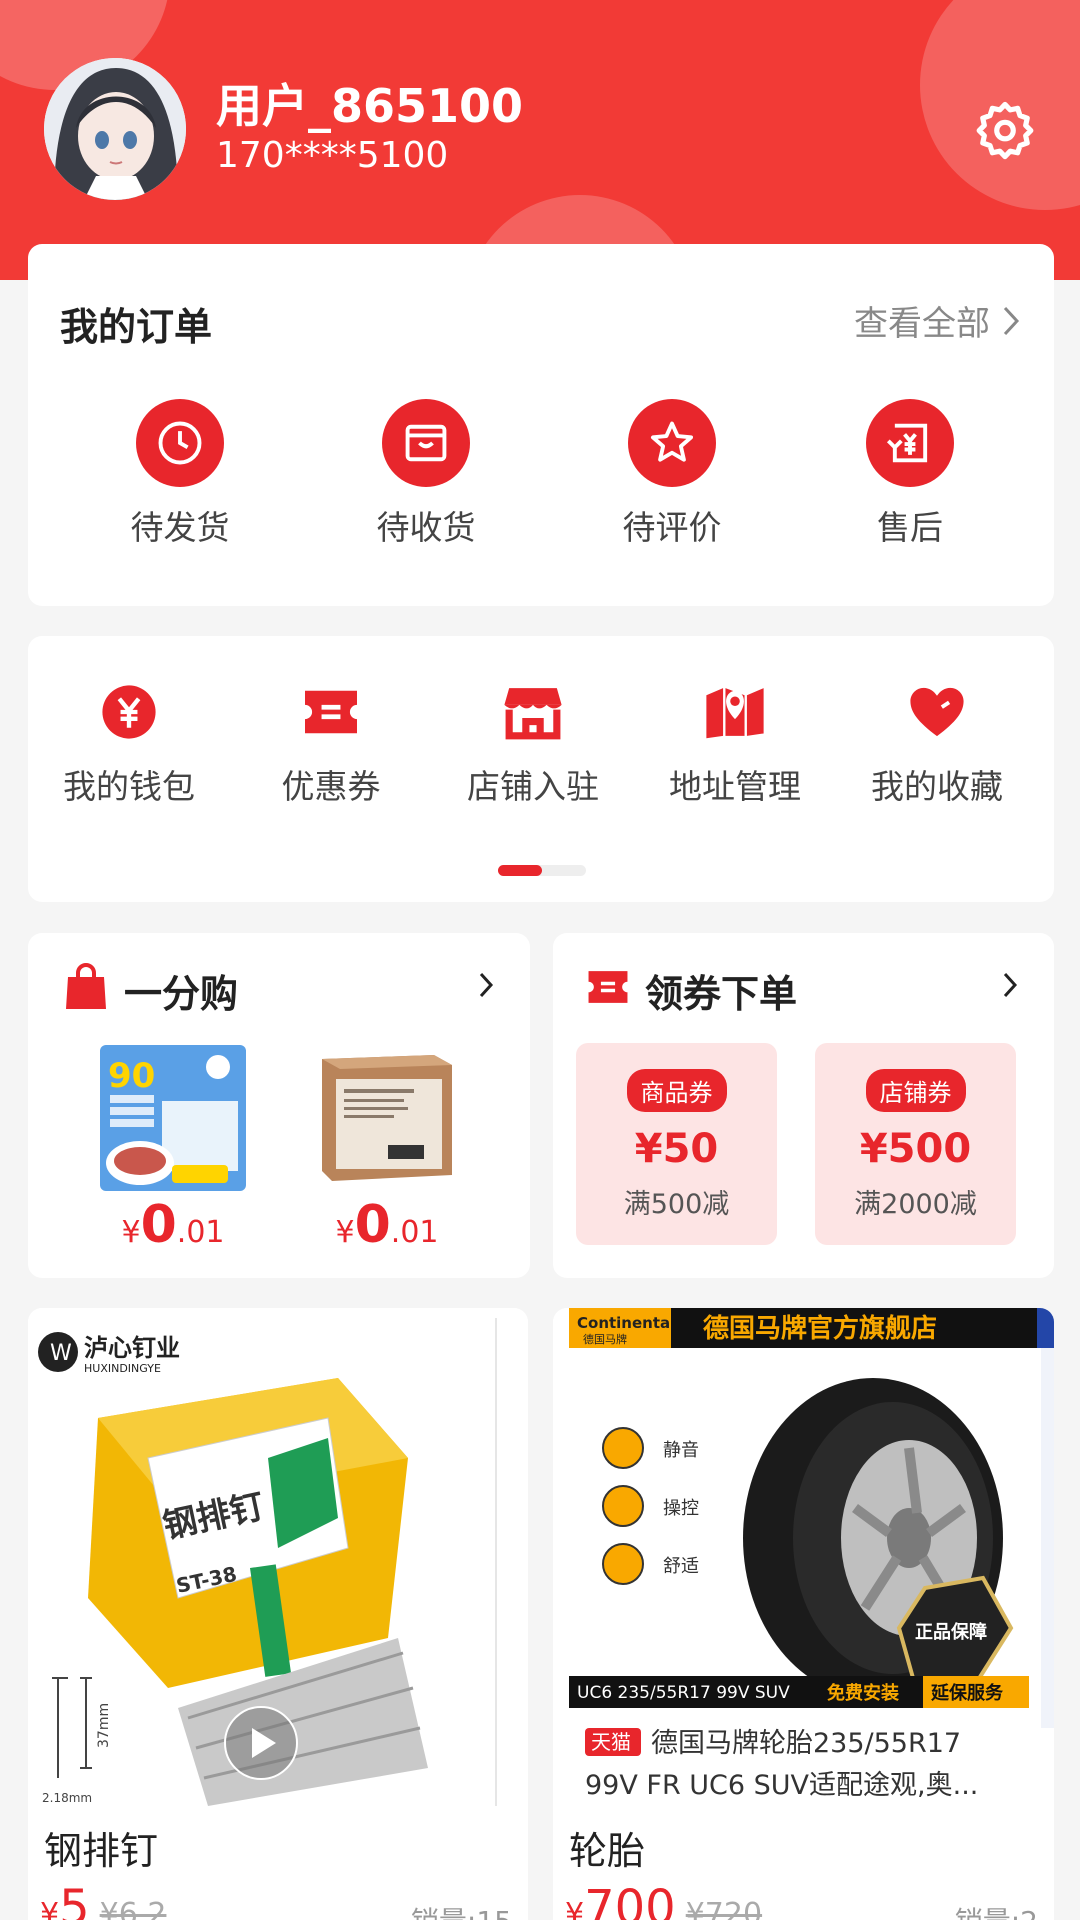 This screenshot has height=1920, width=1080. What do you see at coordinates (278, 1557) in the screenshot?
I see `product-image: W 泸心钉业 HUXINDINGYE 钢排钉 ST-38 37mm 2.18mm` at bounding box center [278, 1557].